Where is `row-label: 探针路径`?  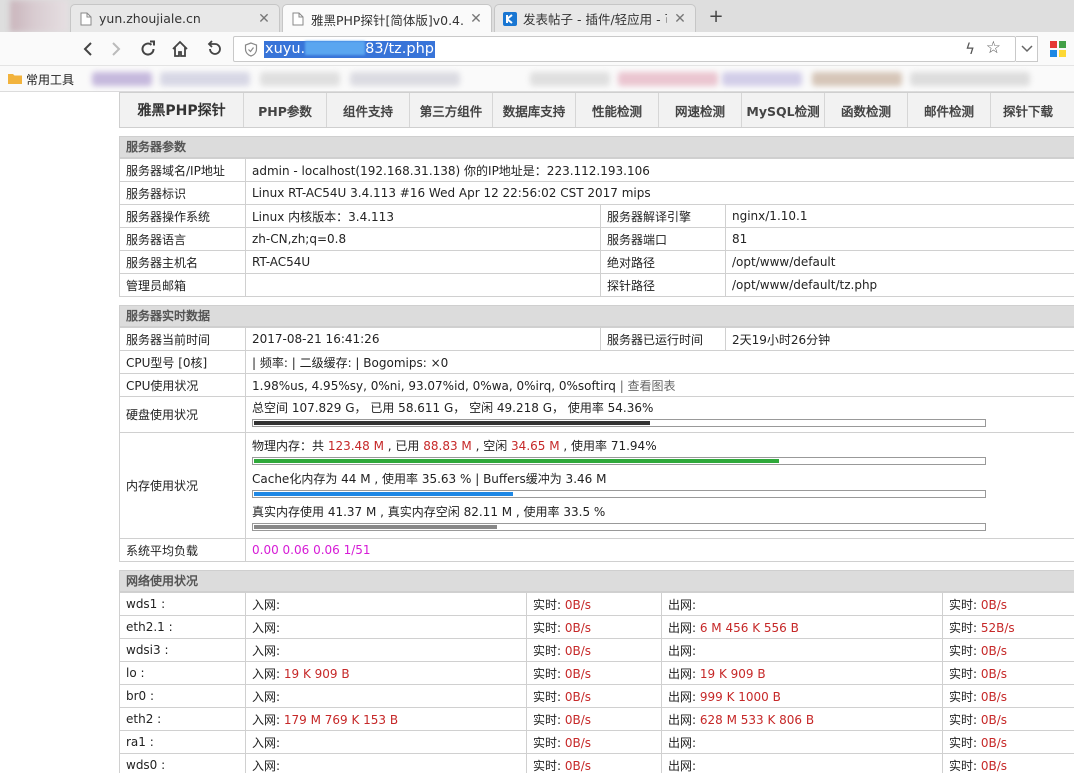
row-label: 探针路径 is located at coordinates (663, 285).